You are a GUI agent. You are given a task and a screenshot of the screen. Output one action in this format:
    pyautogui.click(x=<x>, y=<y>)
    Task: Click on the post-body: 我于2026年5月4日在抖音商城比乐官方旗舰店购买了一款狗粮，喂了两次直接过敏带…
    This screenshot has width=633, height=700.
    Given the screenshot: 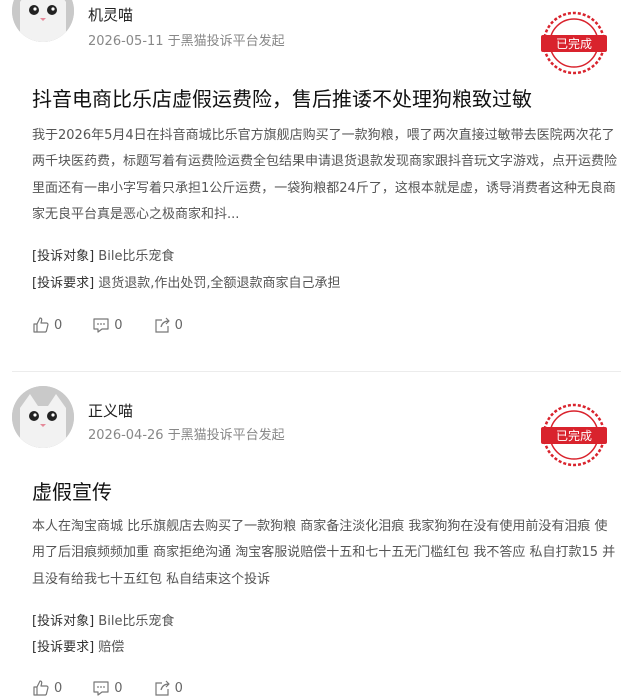 What is the action you would take?
    pyautogui.click(x=325, y=175)
    